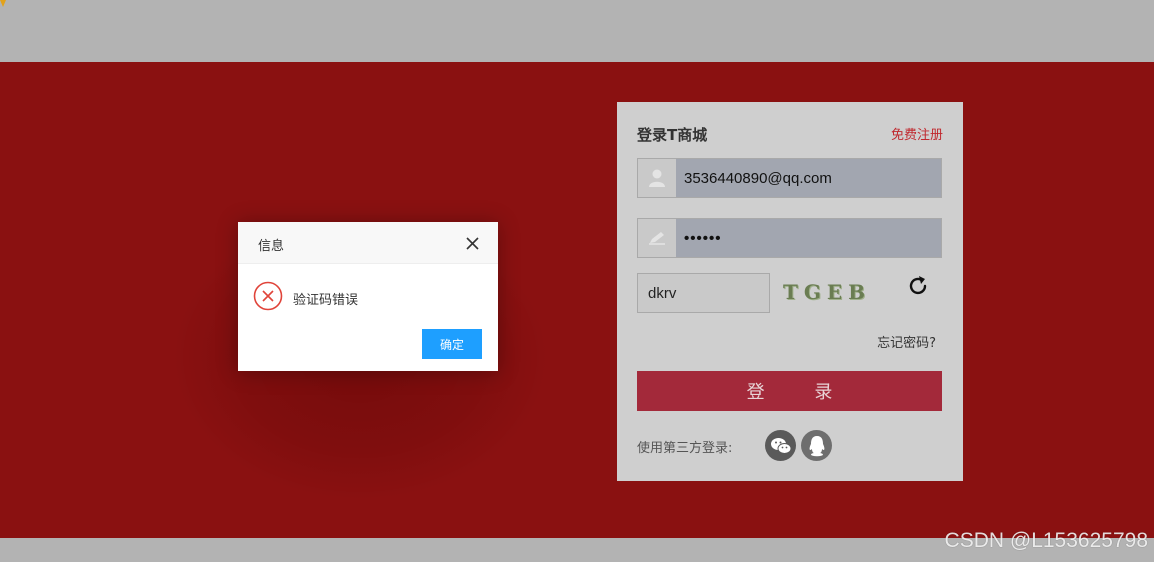 This screenshot has width=1154, height=562. I want to click on username-field, so click(789, 178).